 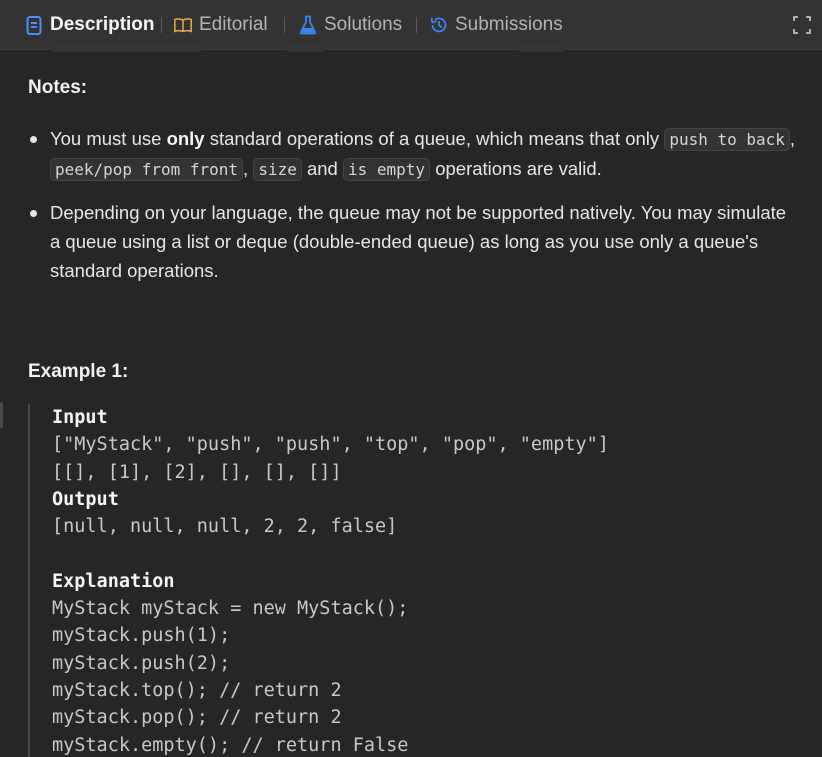 I want to click on tab-solutions-label: Solutions, so click(x=363, y=24).